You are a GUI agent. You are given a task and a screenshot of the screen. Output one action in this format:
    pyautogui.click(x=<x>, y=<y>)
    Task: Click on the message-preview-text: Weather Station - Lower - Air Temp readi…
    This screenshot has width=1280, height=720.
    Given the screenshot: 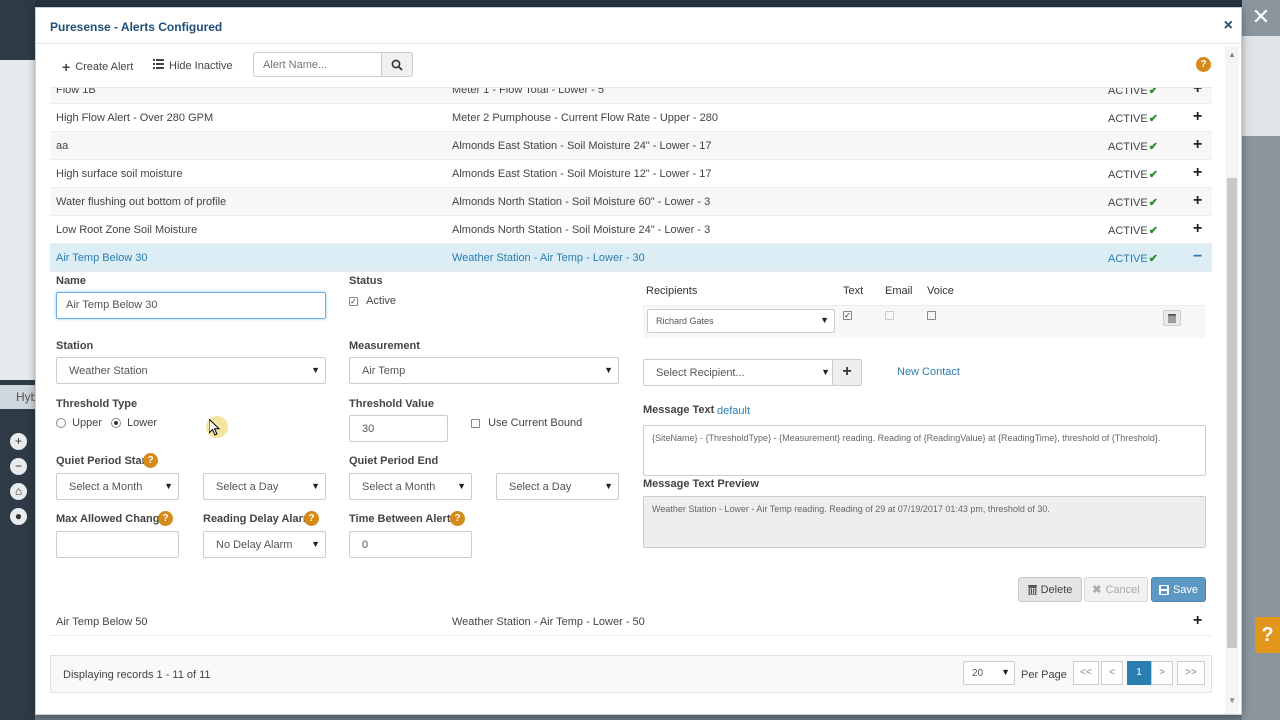 What is the action you would take?
    pyautogui.click(x=924, y=522)
    